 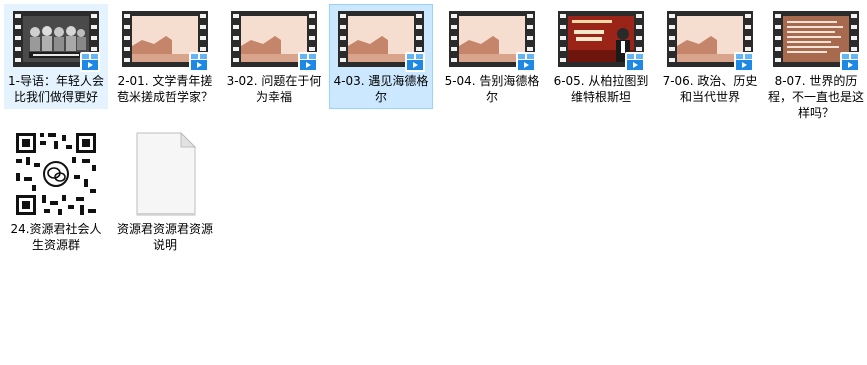 What do you see at coordinates (56, 237) in the screenshot?
I see `file-name: 24.资源君社会人生资源群` at bounding box center [56, 237].